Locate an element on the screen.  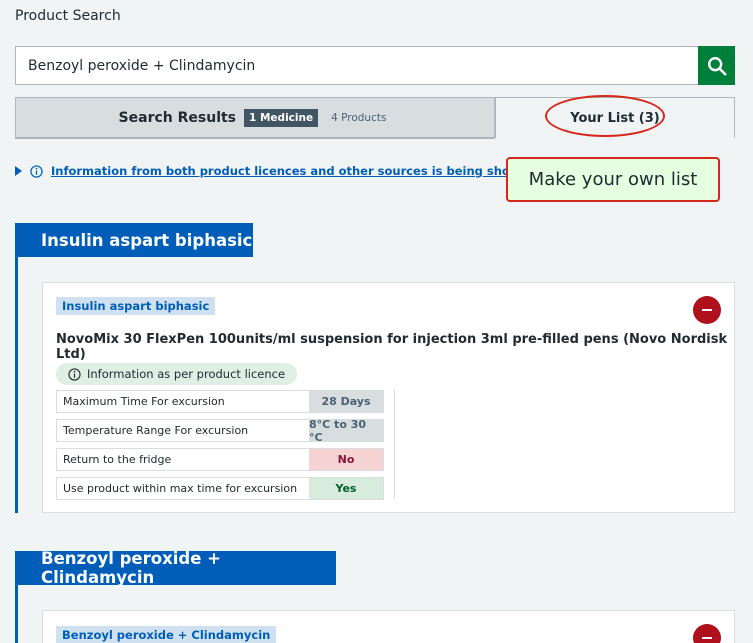
row-value: 8°C to 30 °C is located at coordinates (346, 431).